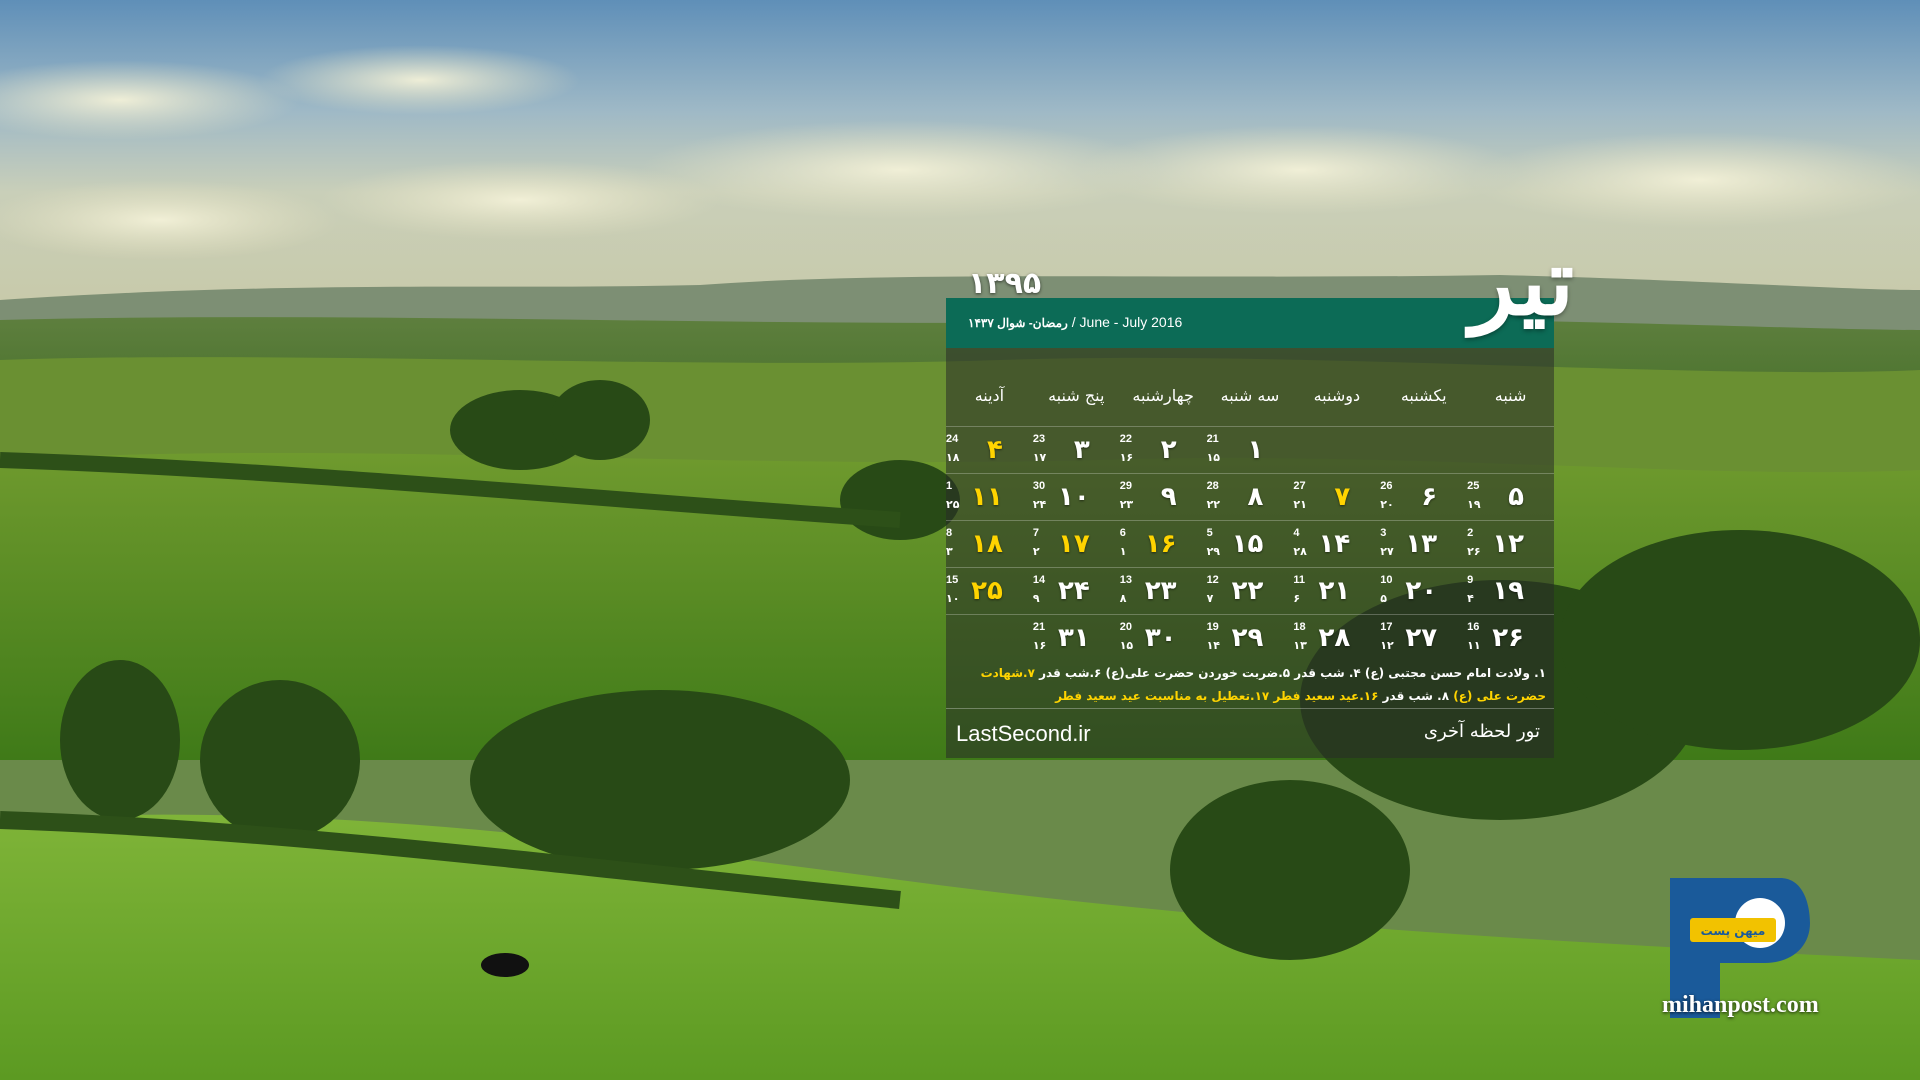 Image resolution: width=1920 pixels, height=1080 pixels. Describe the element at coordinates (1733, 931) in the screenshot. I see `logo-badge-text: میهن پست` at that location.